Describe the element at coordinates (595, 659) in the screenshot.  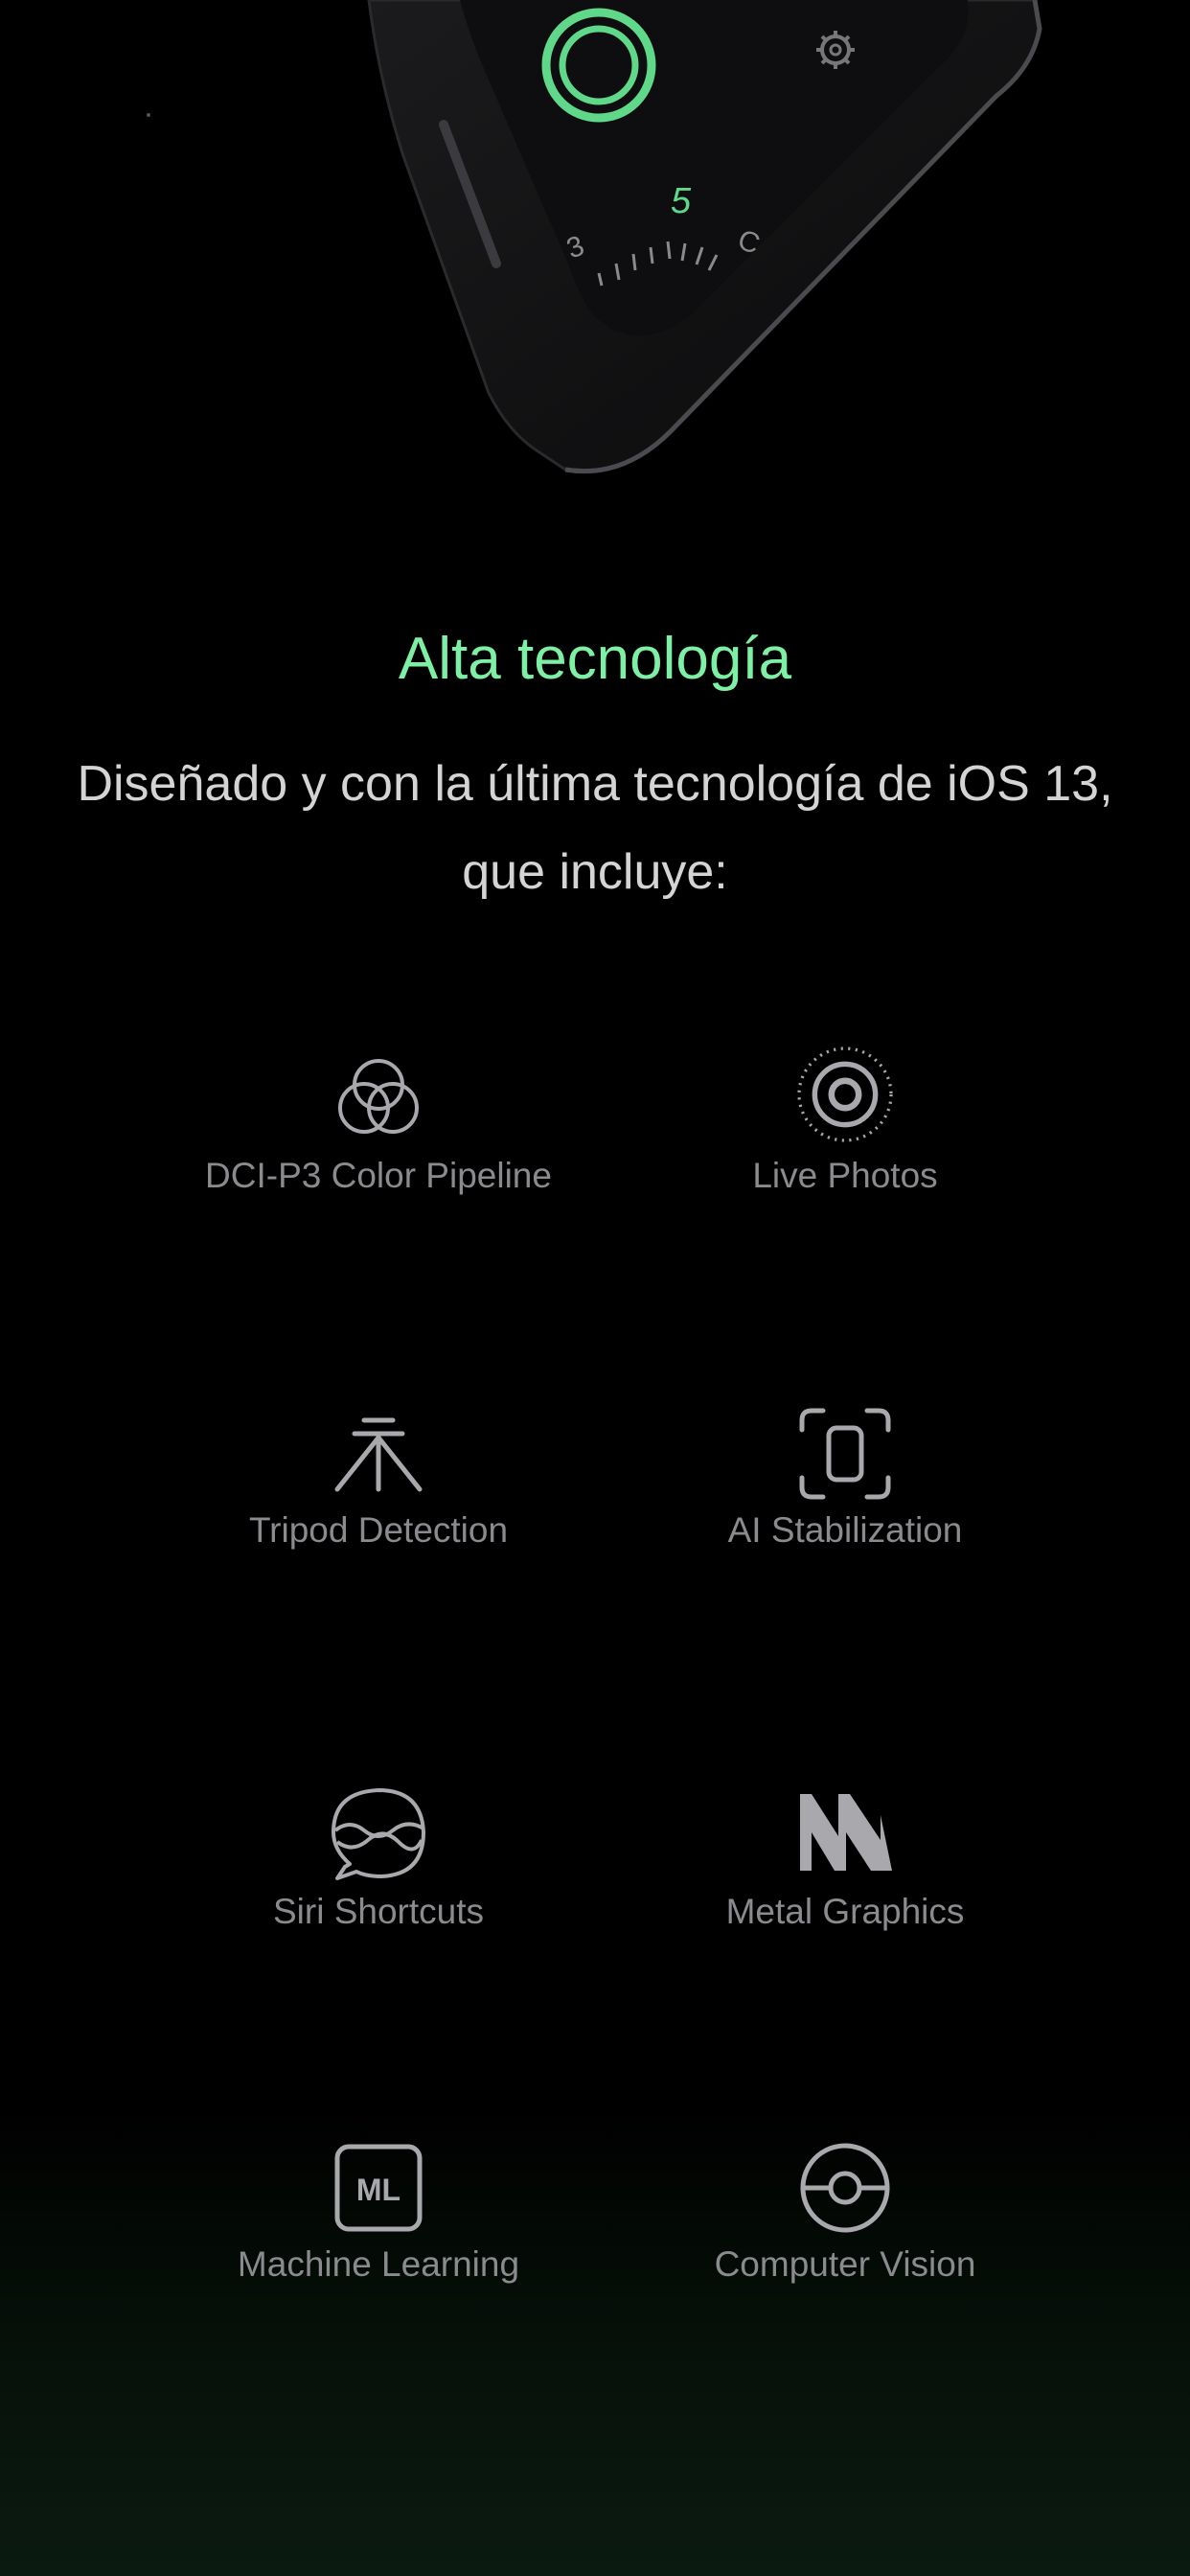
I see `section-heading: Alta tecnología` at that location.